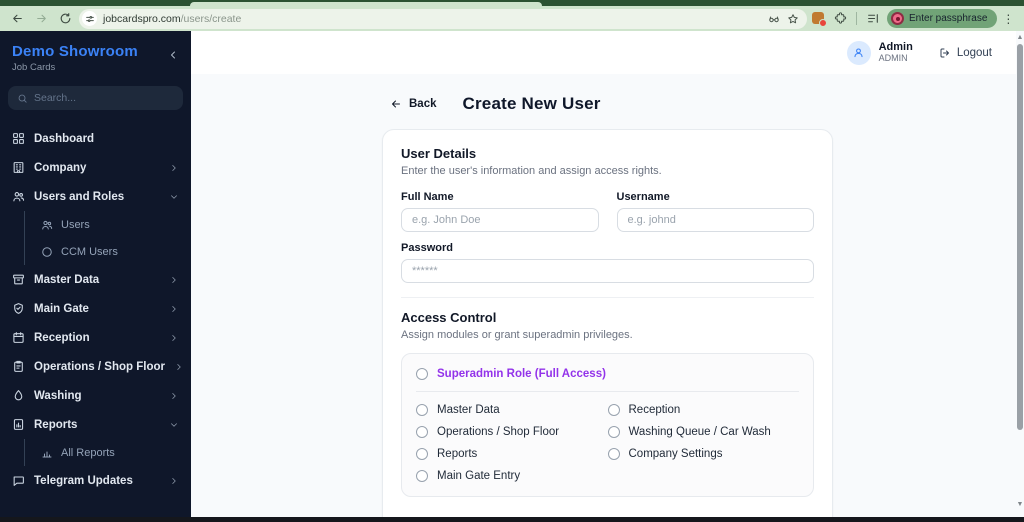  What do you see at coordinates (95, 138) in the screenshot?
I see `sidebar-item-dashboard: Dashboard` at bounding box center [95, 138].